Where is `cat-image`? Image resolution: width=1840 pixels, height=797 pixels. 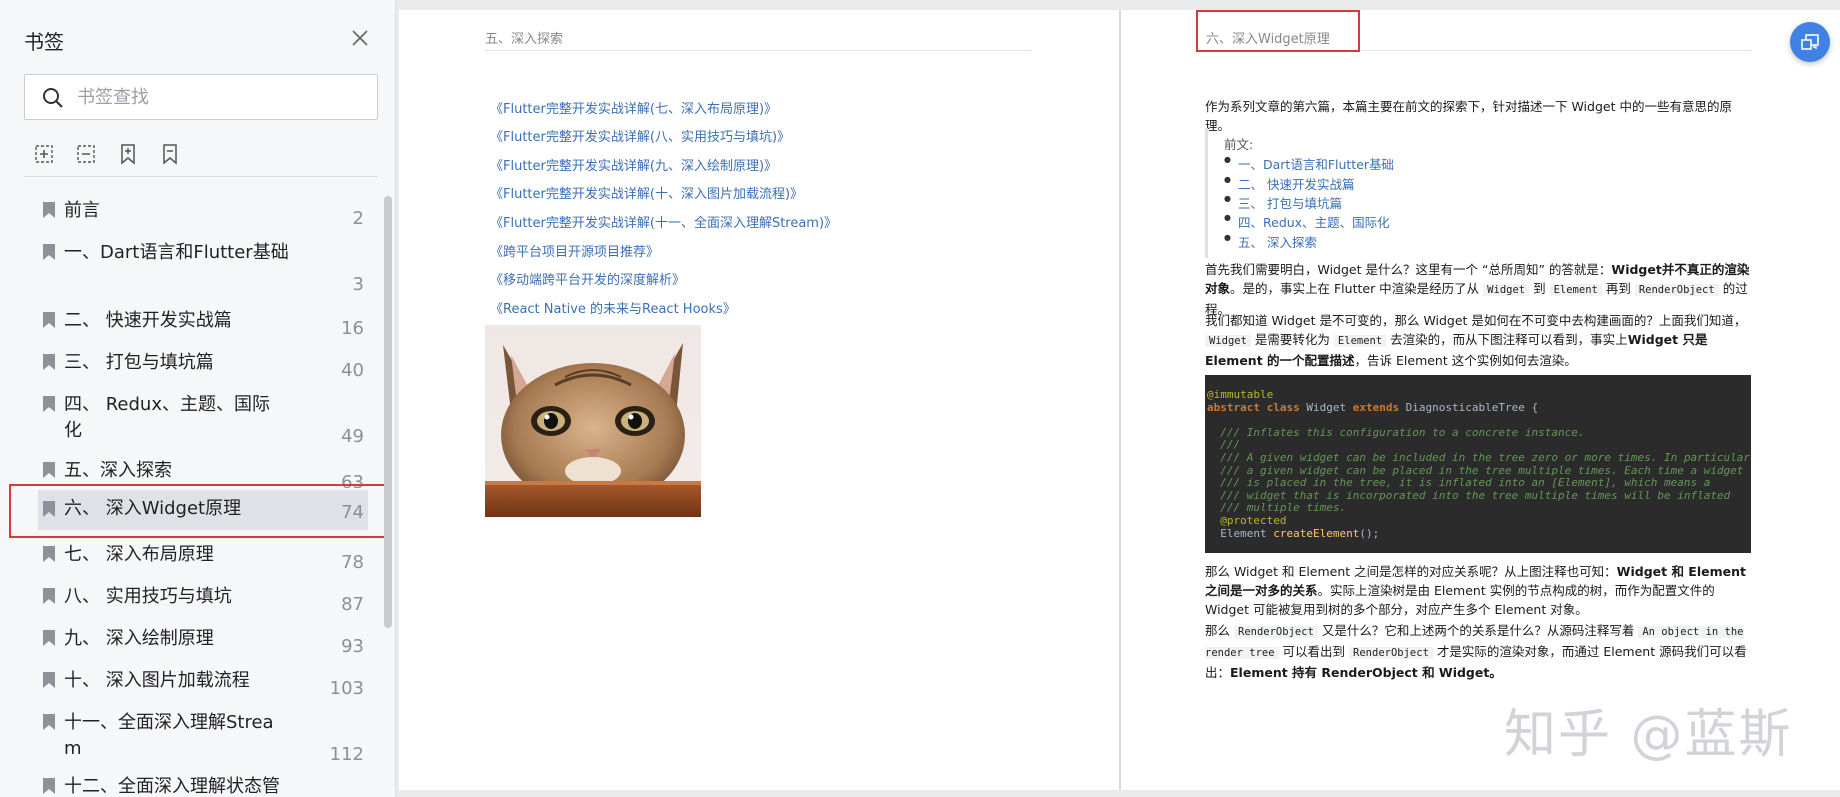 cat-image is located at coordinates (593, 421).